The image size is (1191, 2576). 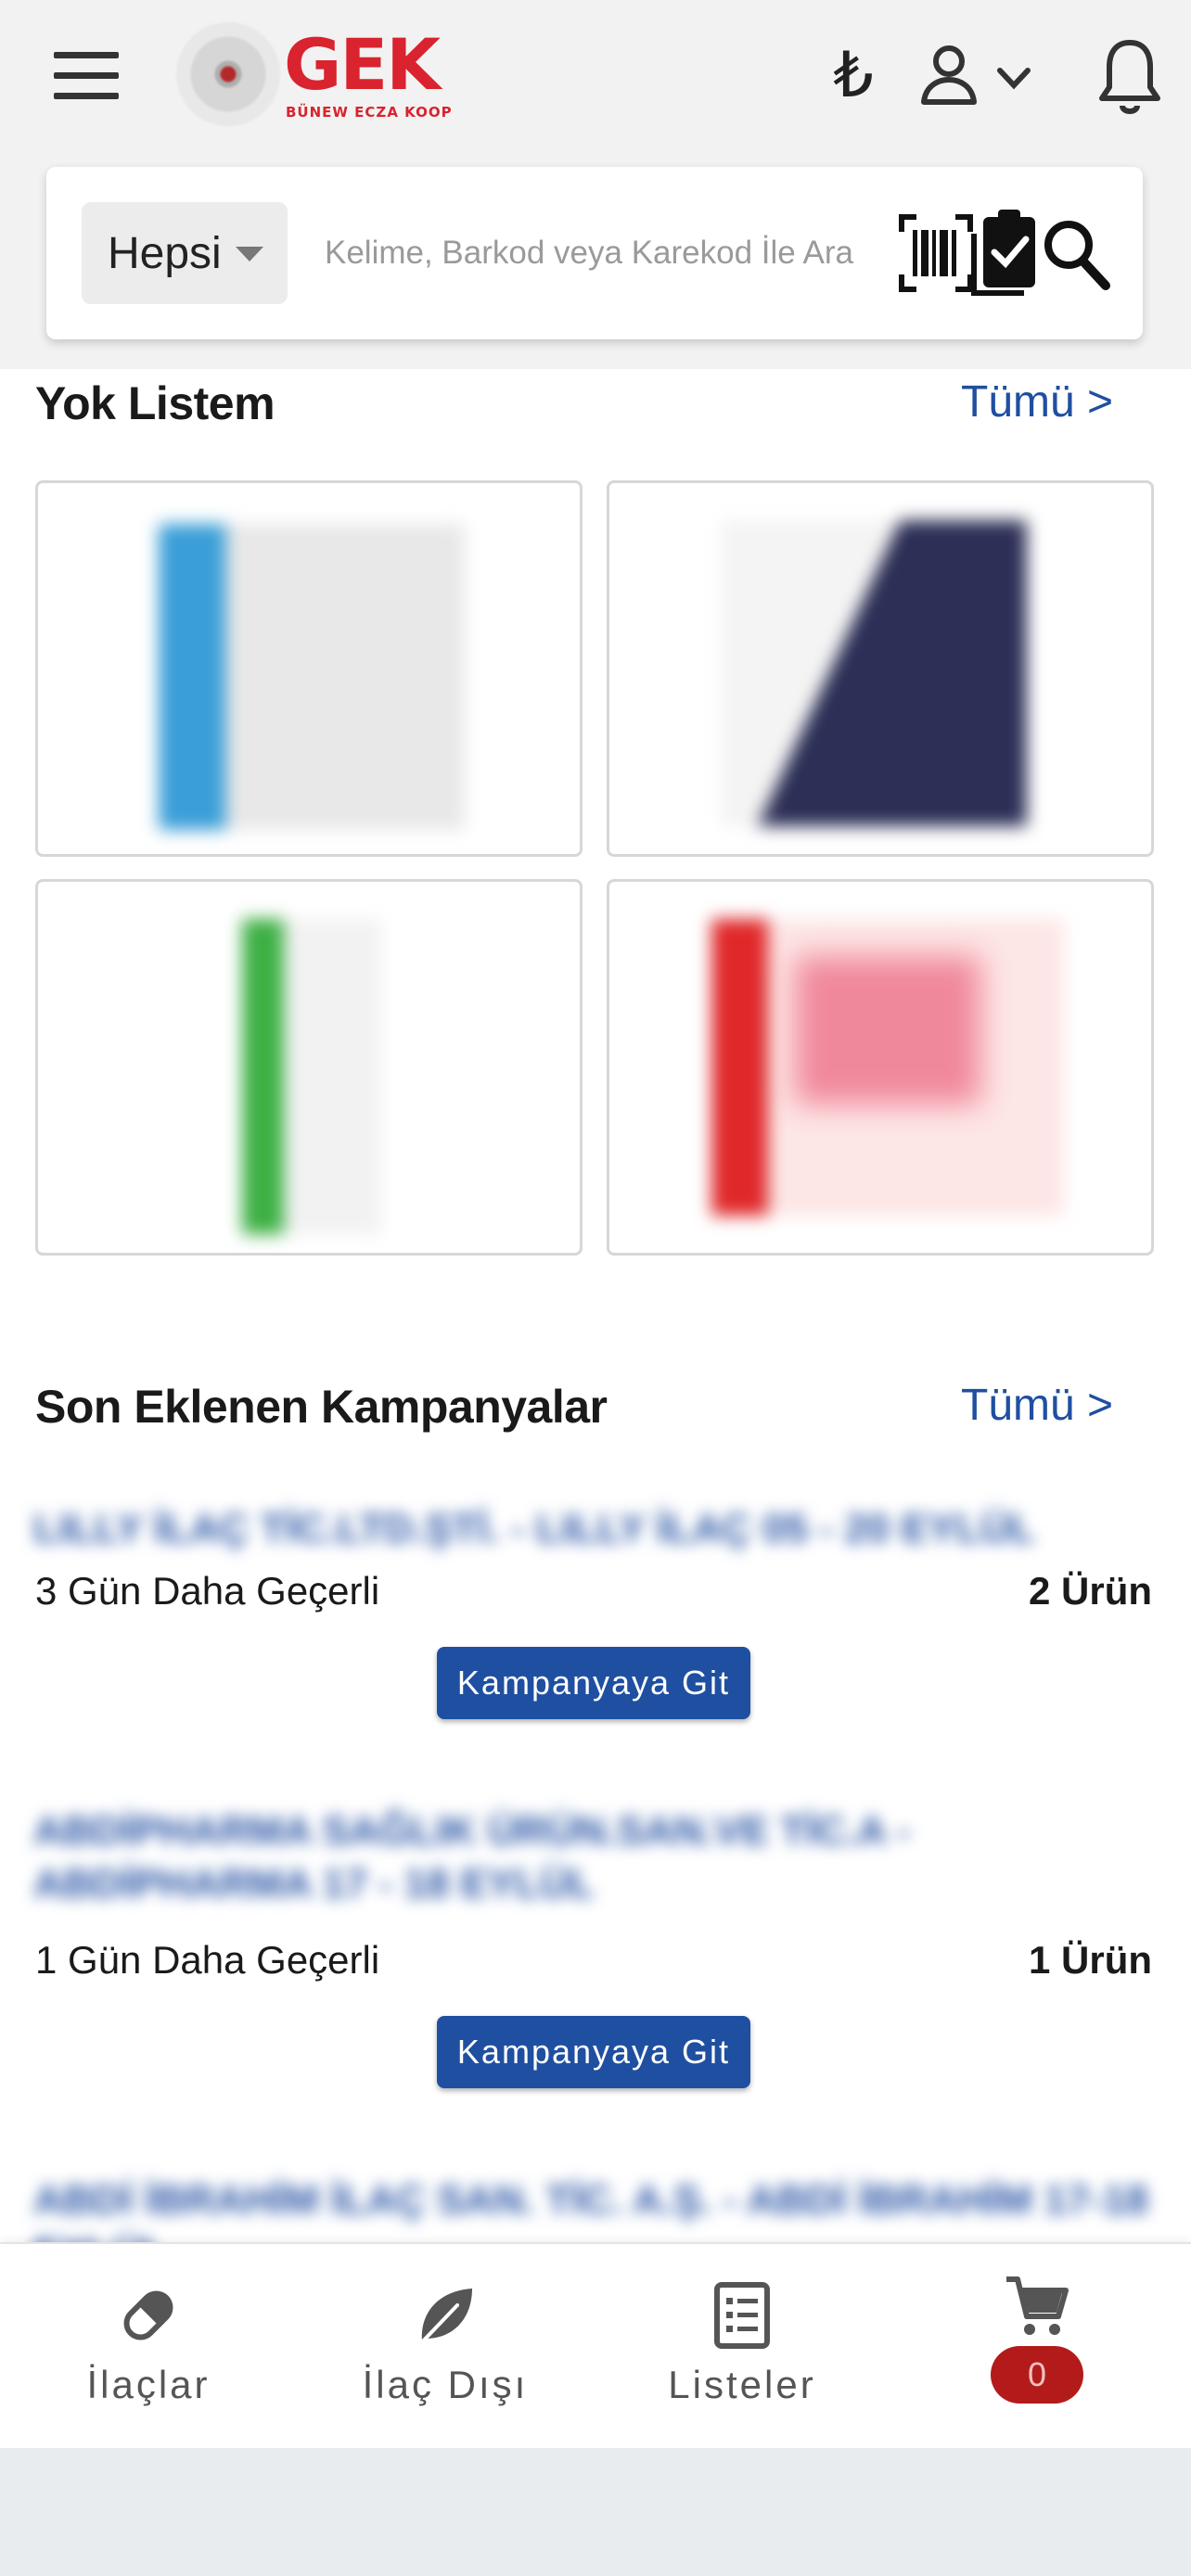 I want to click on app-header: GEK BÜNEW ECZA KOOP ₺ Hepsi, so click(x=595, y=185).